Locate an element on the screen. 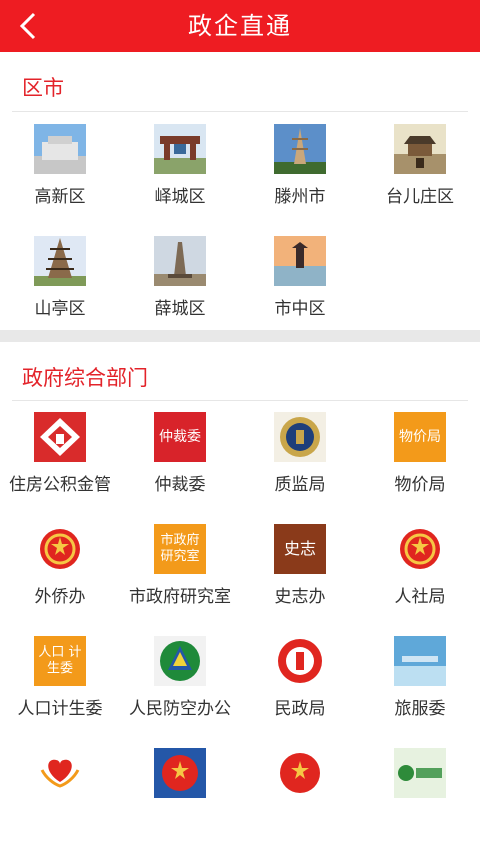  dept-label: 史志办 is located at coordinates (300, 597).